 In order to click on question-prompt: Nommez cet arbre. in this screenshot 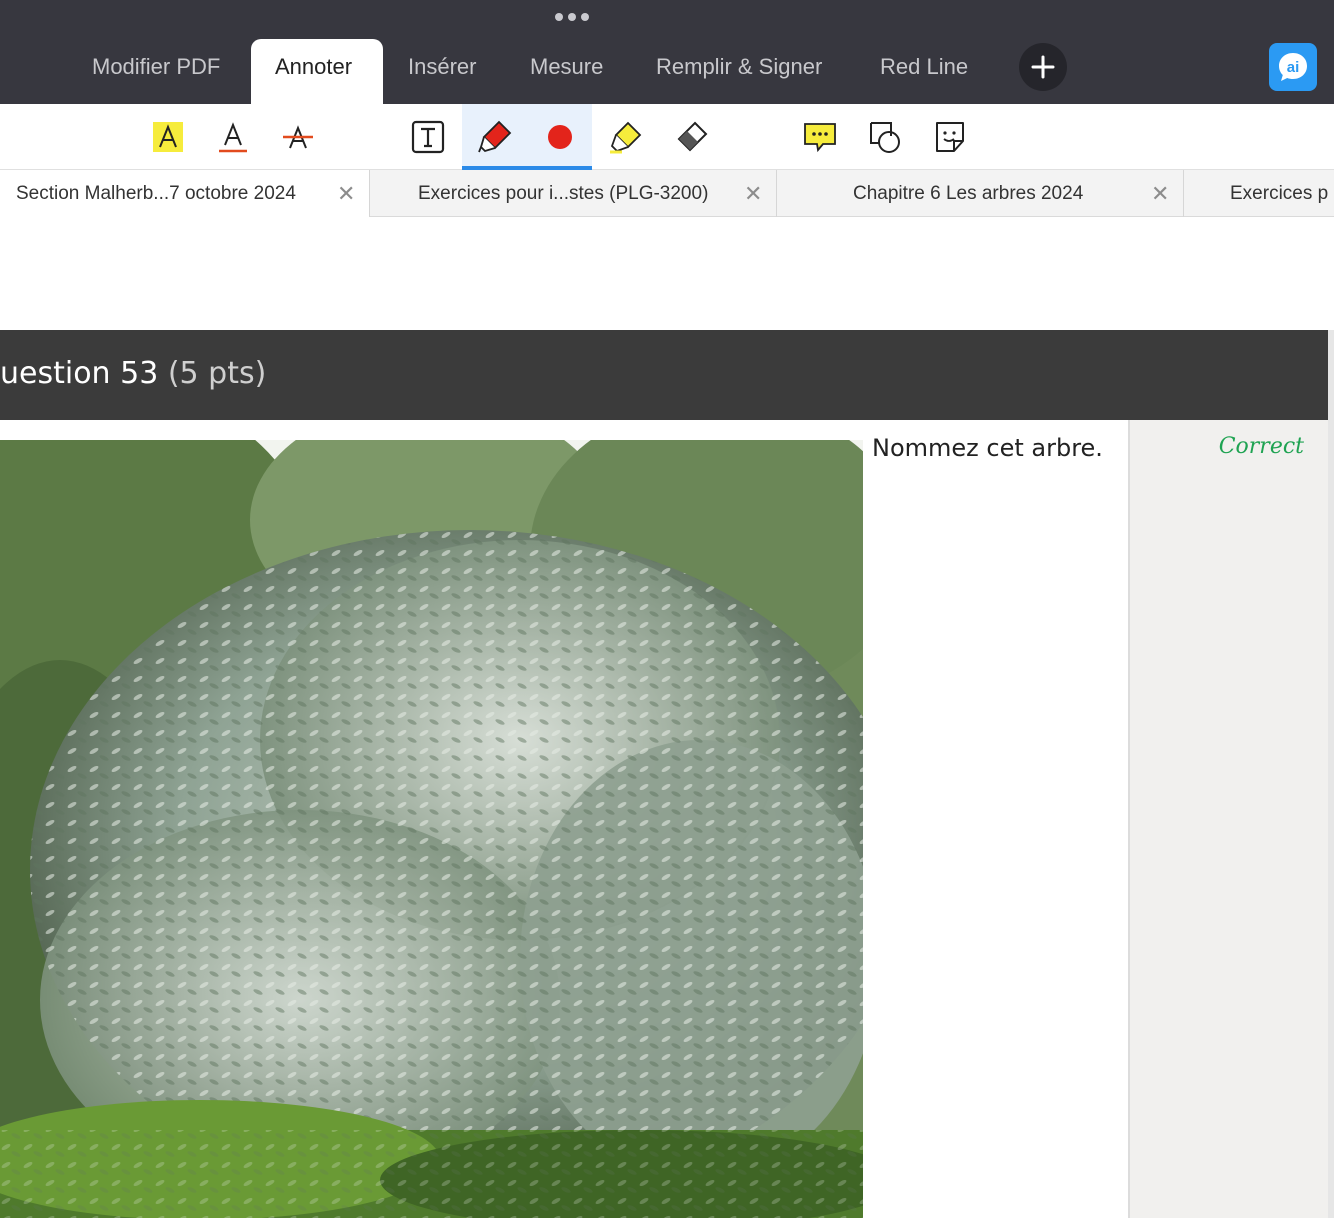, I will do `click(987, 448)`.